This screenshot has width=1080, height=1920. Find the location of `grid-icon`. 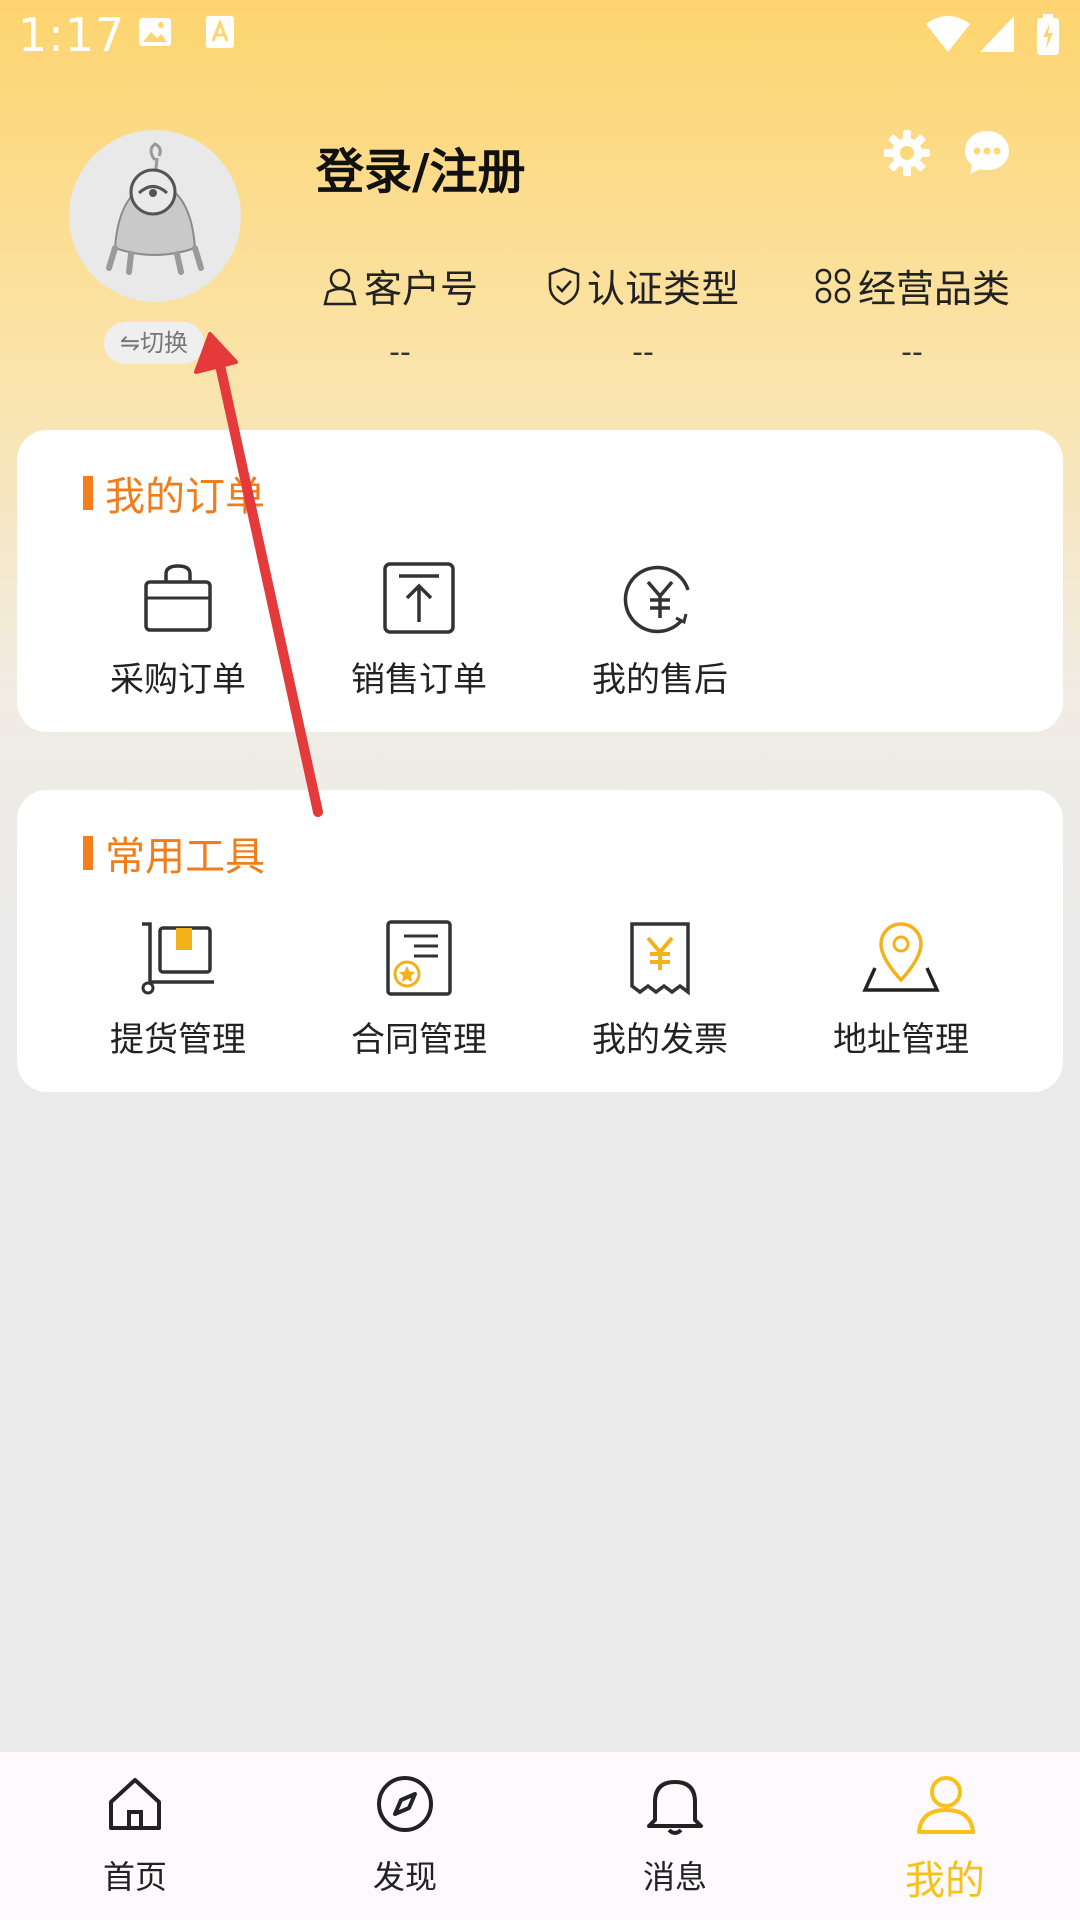

grid-icon is located at coordinates (833, 285).